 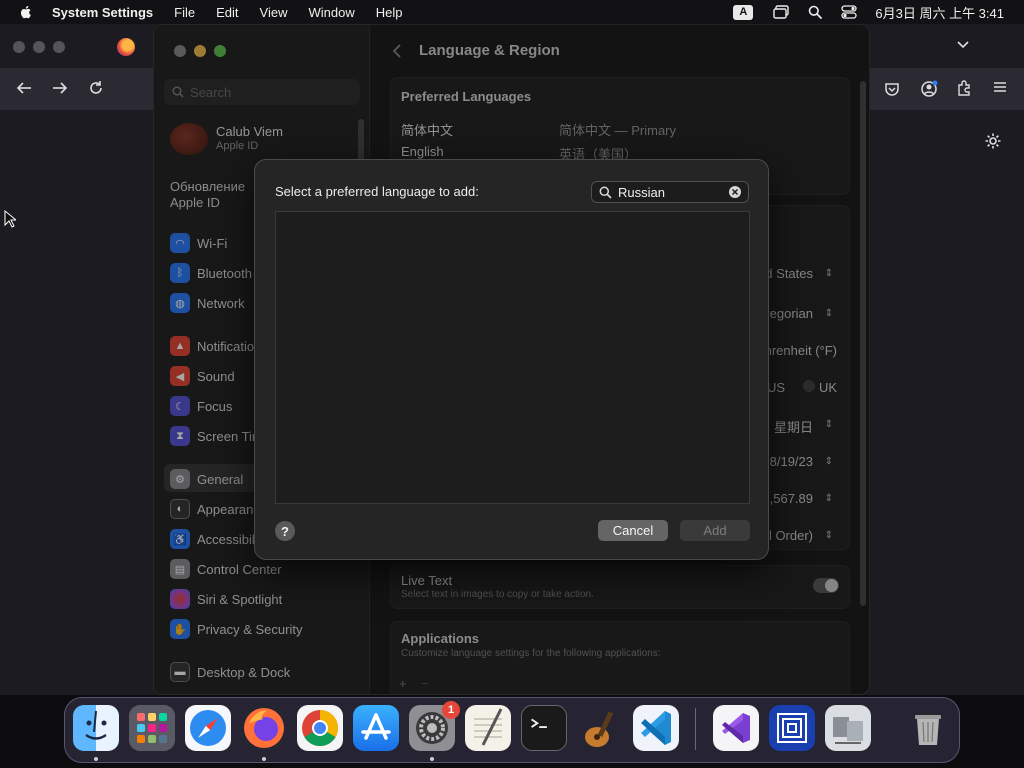 What do you see at coordinates (600, 728) in the screenshot?
I see `garageband-icon` at bounding box center [600, 728].